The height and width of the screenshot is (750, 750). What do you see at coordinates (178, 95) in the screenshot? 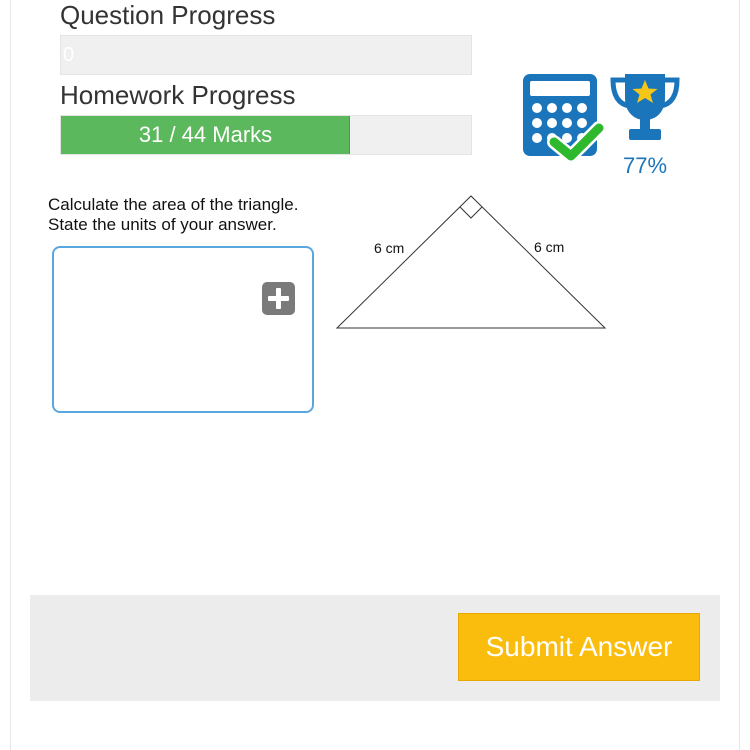
I see `homework-progress-label: Homework Progress` at bounding box center [178, 95].